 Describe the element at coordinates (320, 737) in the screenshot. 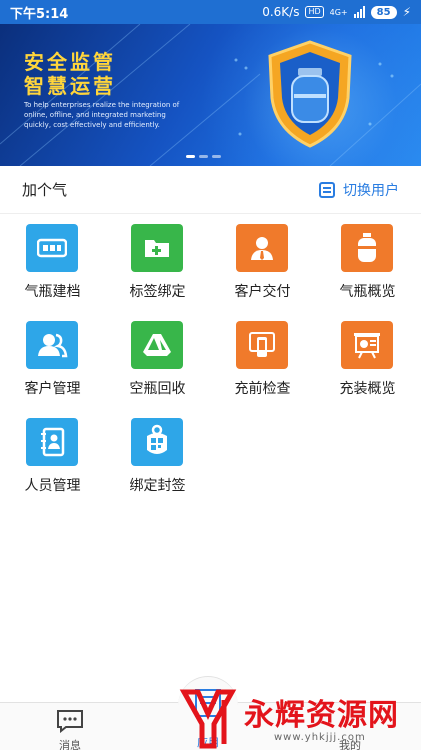

I see `watermark-url: www.yhkjjj.com` at that location.